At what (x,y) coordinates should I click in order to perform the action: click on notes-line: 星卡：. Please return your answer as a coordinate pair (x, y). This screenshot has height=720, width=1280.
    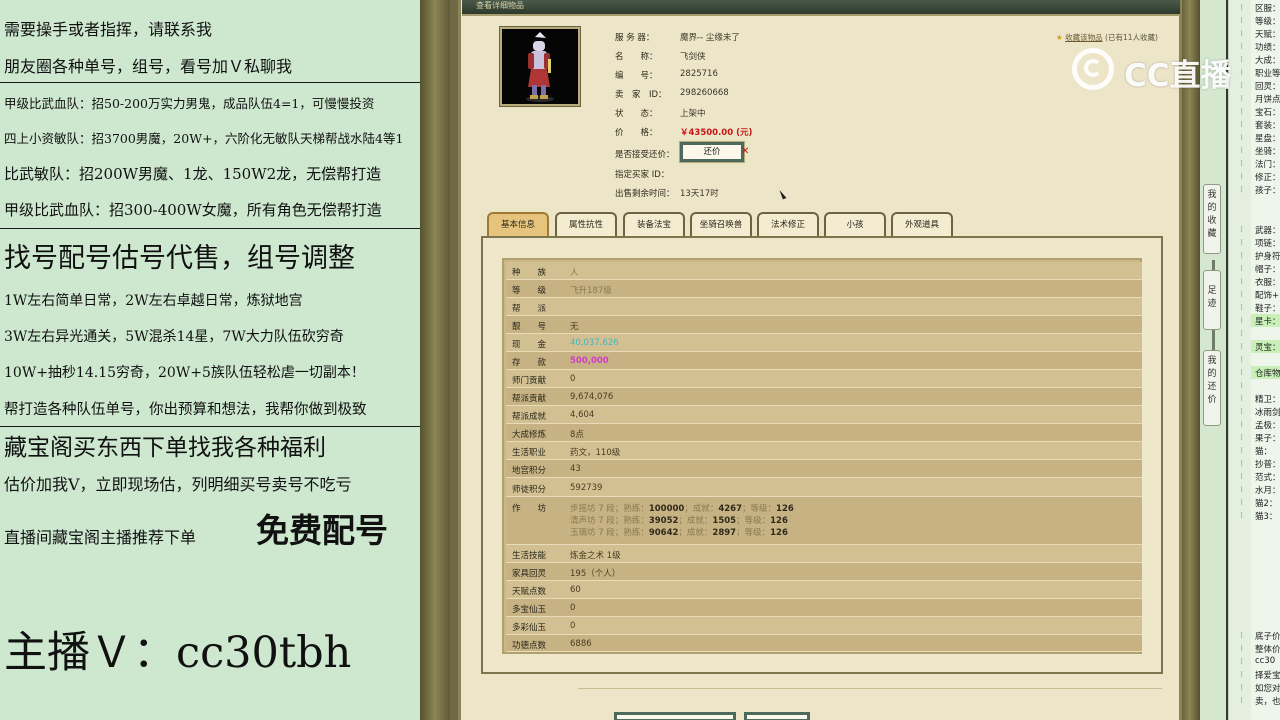
    Looking at the image, I should click on (1267, 322).